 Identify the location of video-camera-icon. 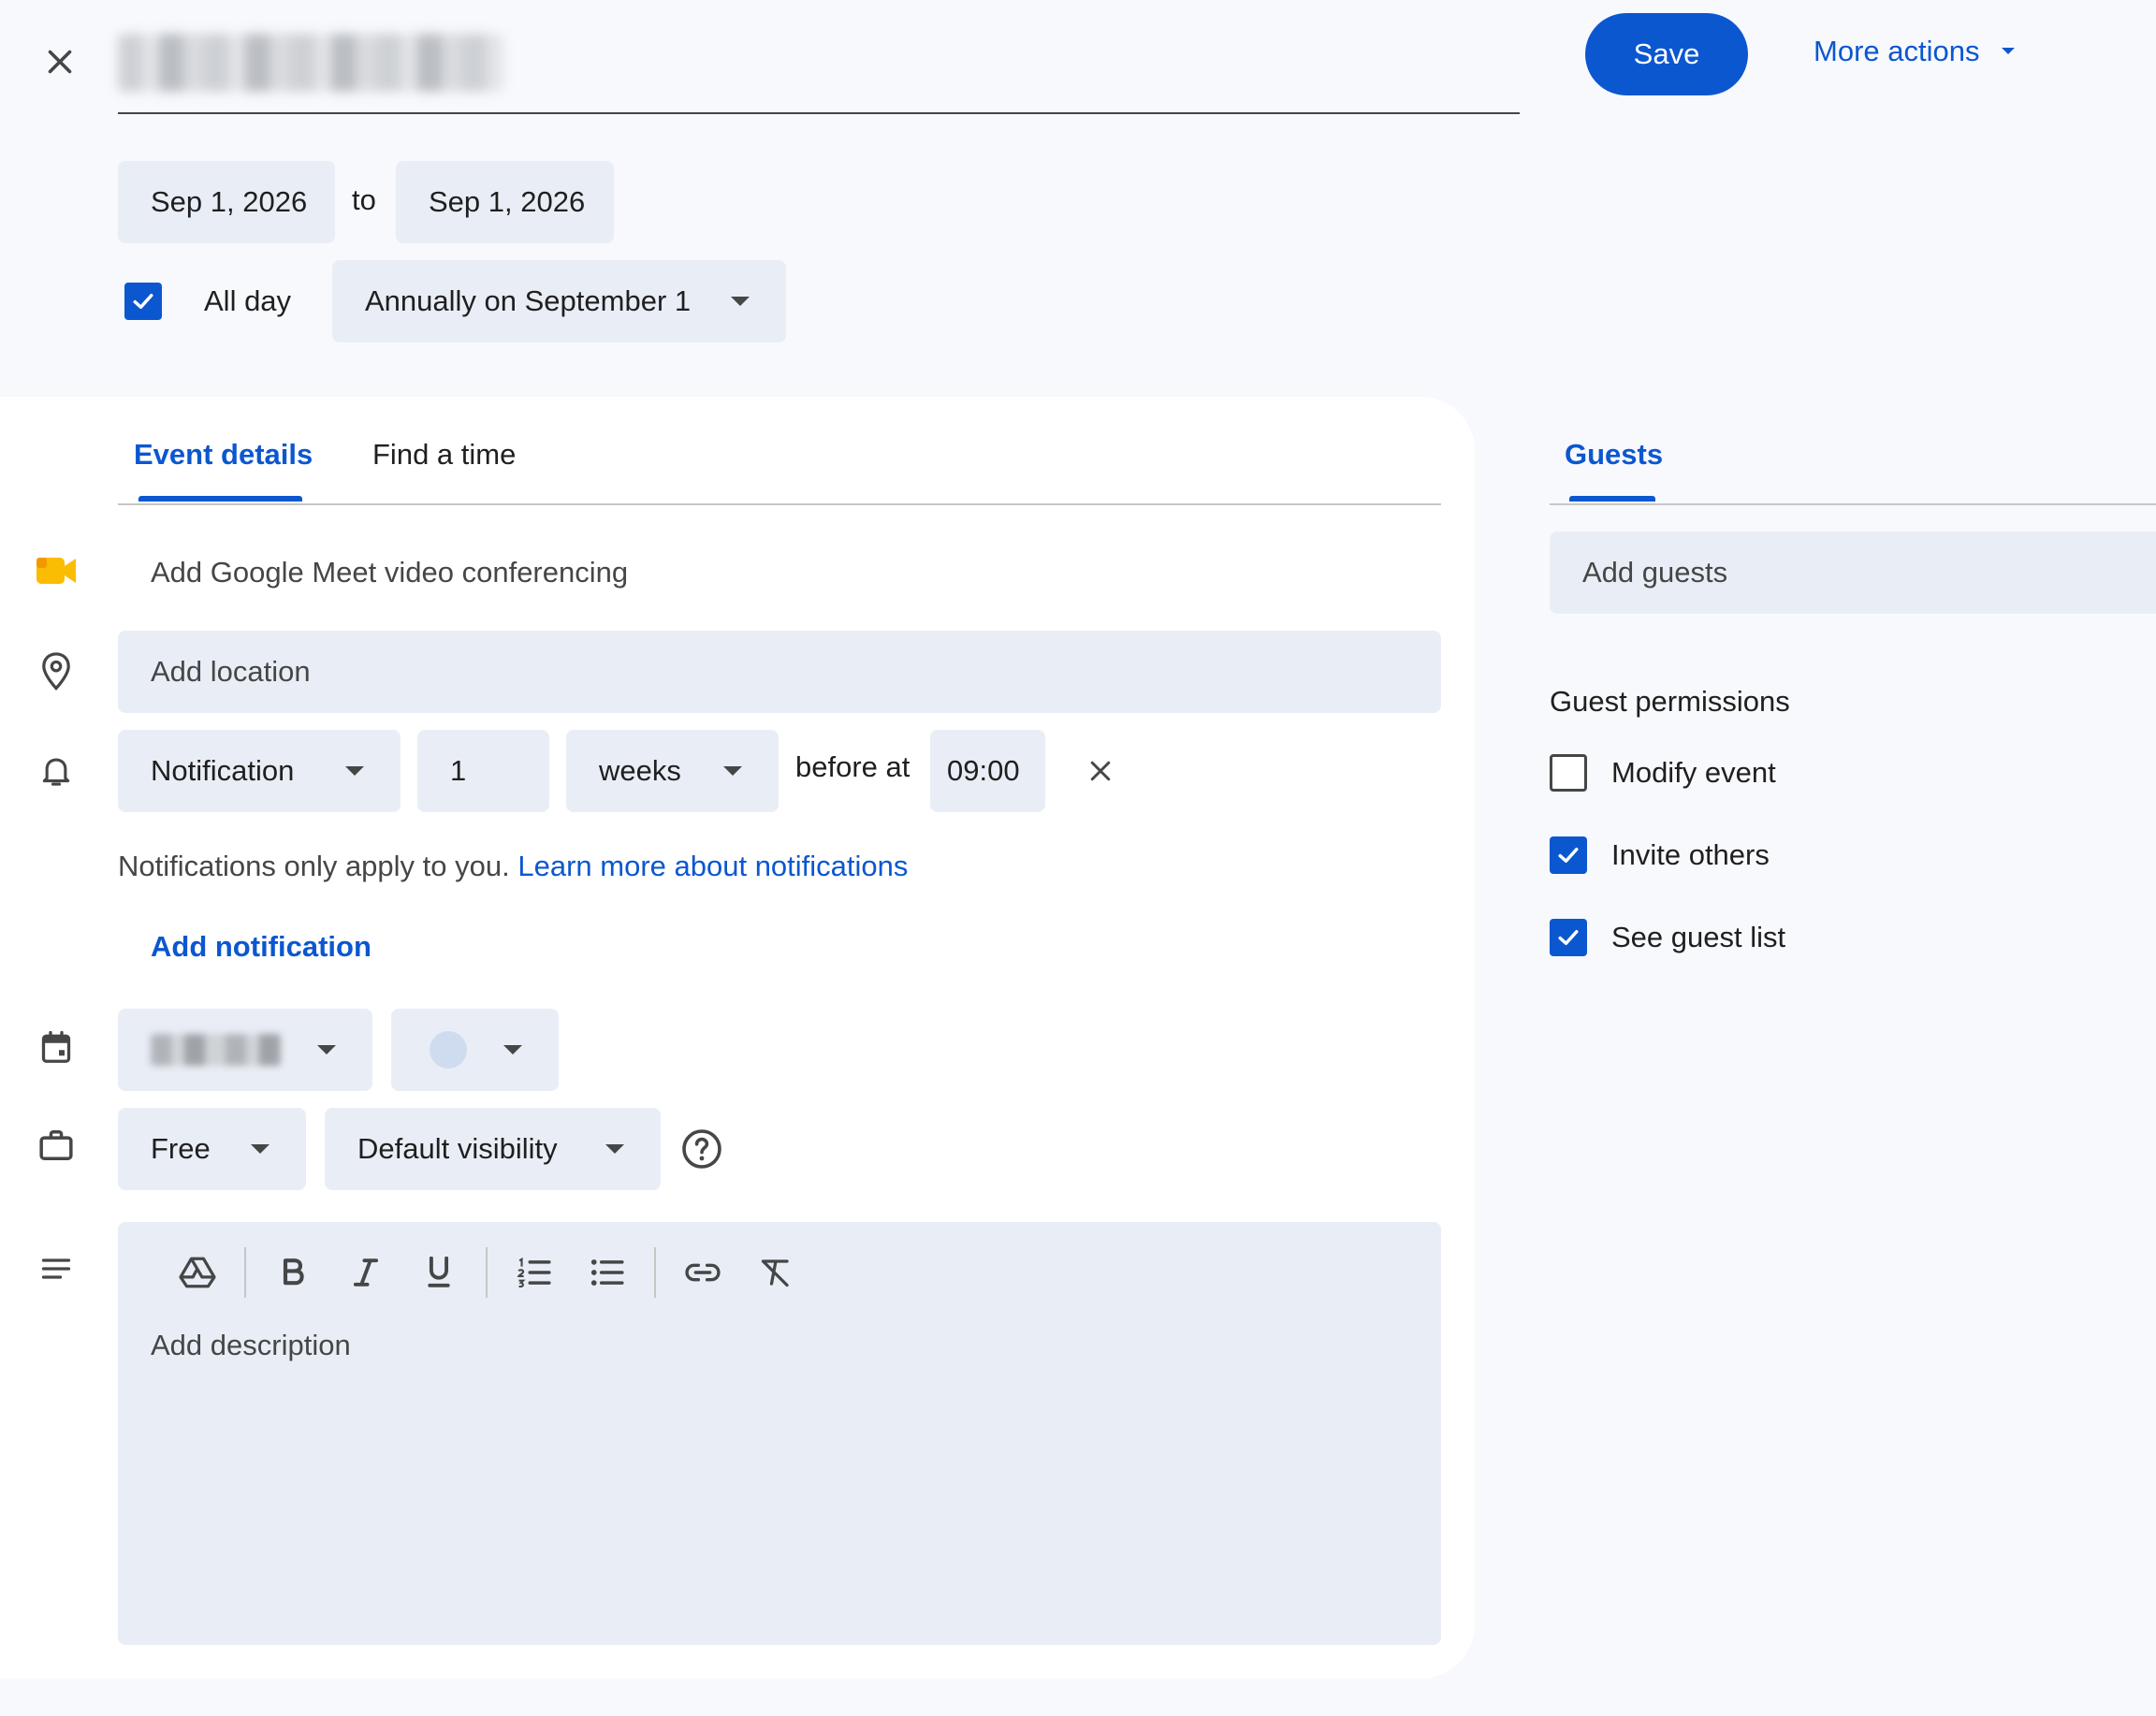
(56, 570).